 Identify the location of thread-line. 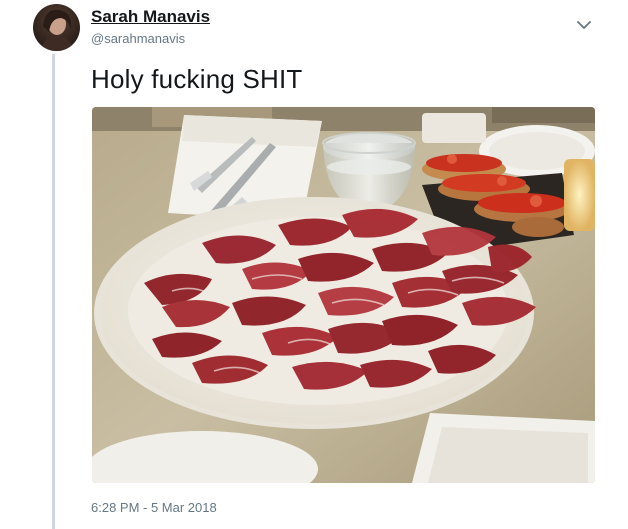
(53, 291).